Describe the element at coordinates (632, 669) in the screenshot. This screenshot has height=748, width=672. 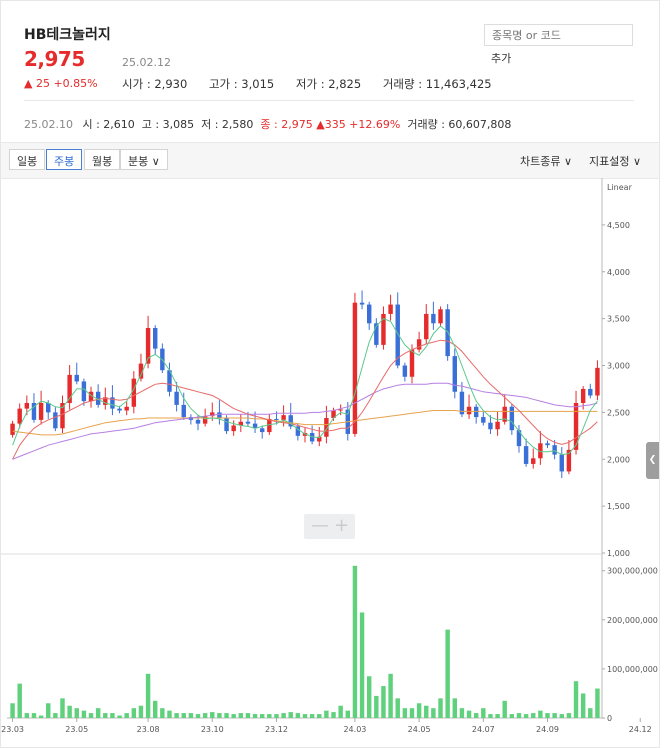
I see `volume-tick-label: 100,000,000` at that location.